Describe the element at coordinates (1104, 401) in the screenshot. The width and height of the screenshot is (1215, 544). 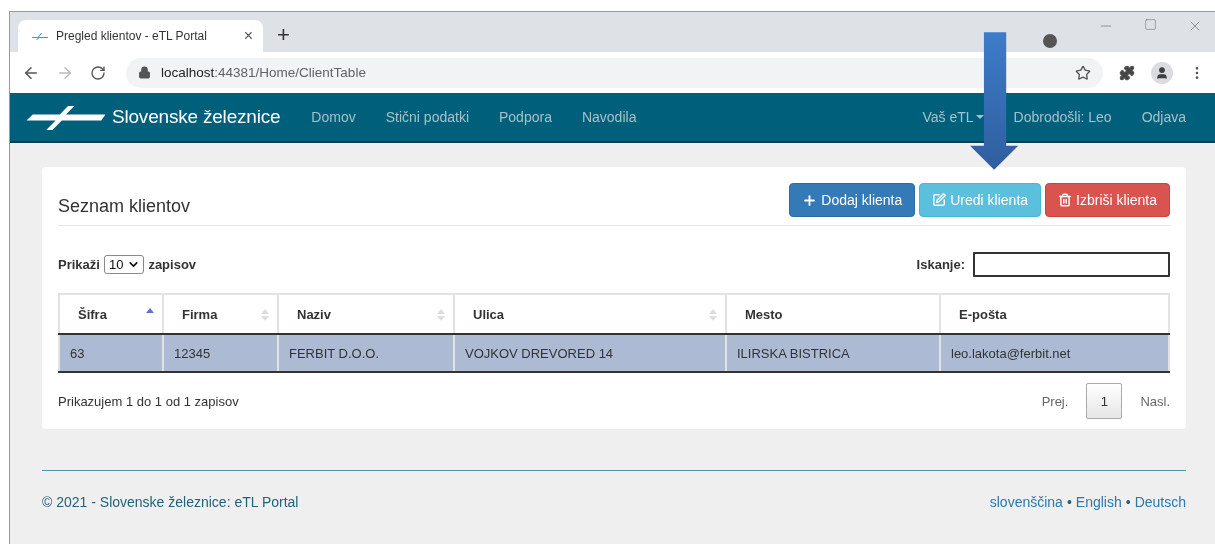
I see `page-button: 1` at that location.